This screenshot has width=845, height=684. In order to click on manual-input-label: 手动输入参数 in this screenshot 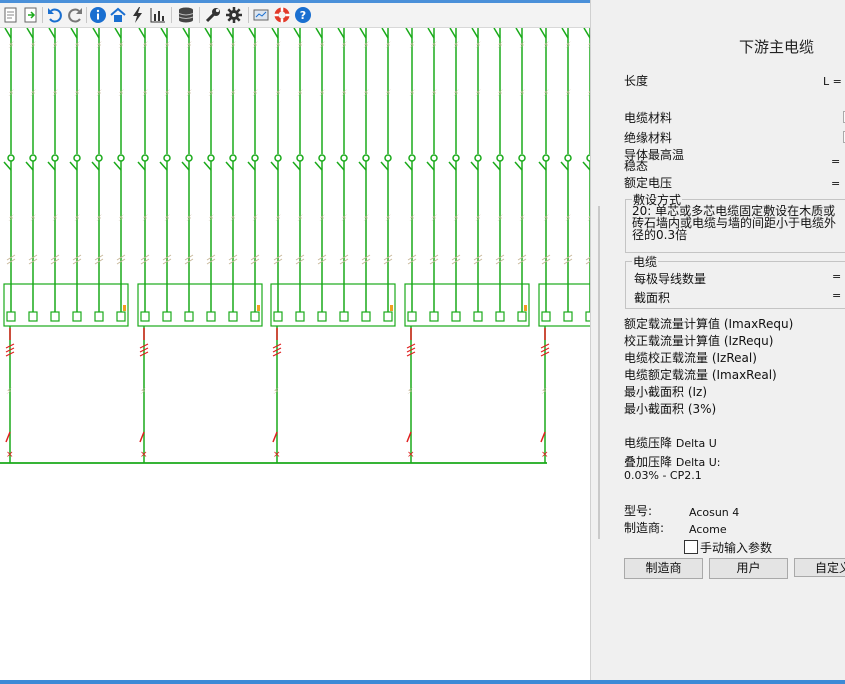, I will do `click(736, 548)`.